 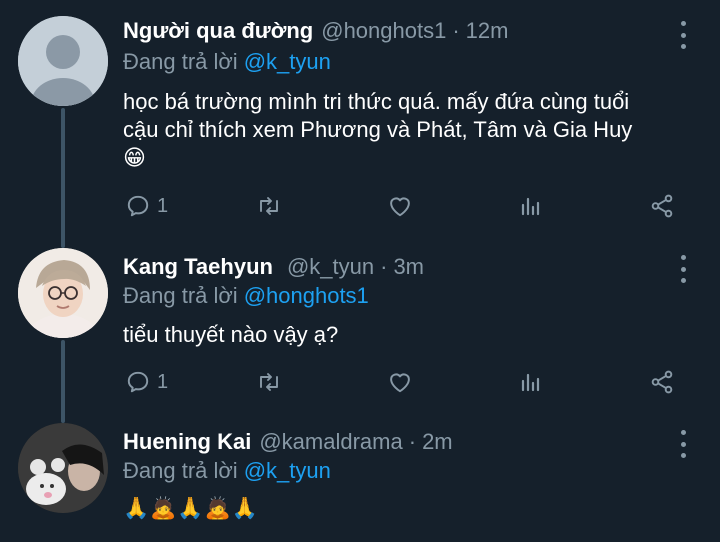 What do you see at coordinates (218, 31) in the screenshot?
I see `display-name: Người qua đường` at bounding box center [218, 31].